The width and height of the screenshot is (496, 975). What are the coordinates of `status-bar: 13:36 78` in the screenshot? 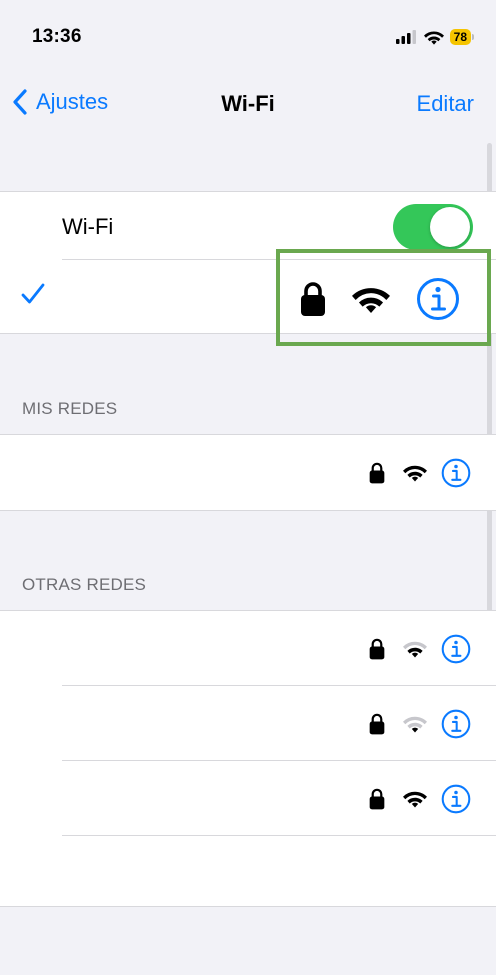 It's located at (248, 36).